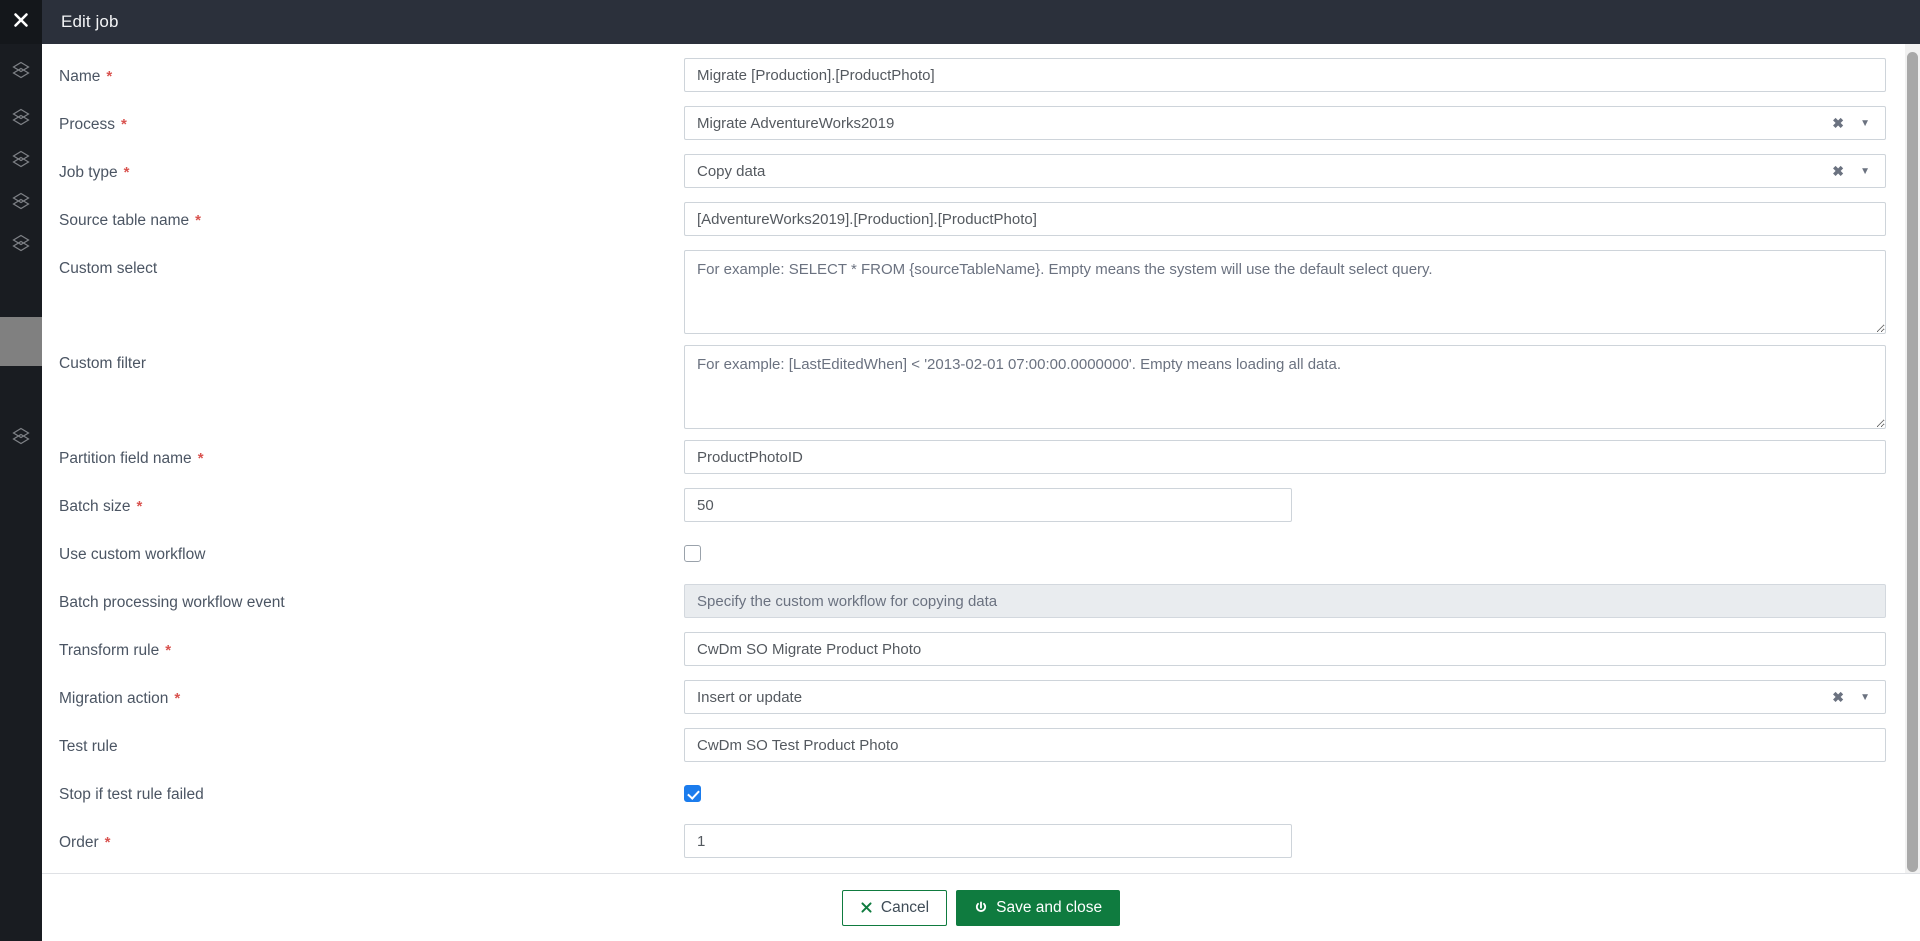 This screenshot has height=941, width=1920. I want to click on sidebar-nav-list, so click(21, 250).